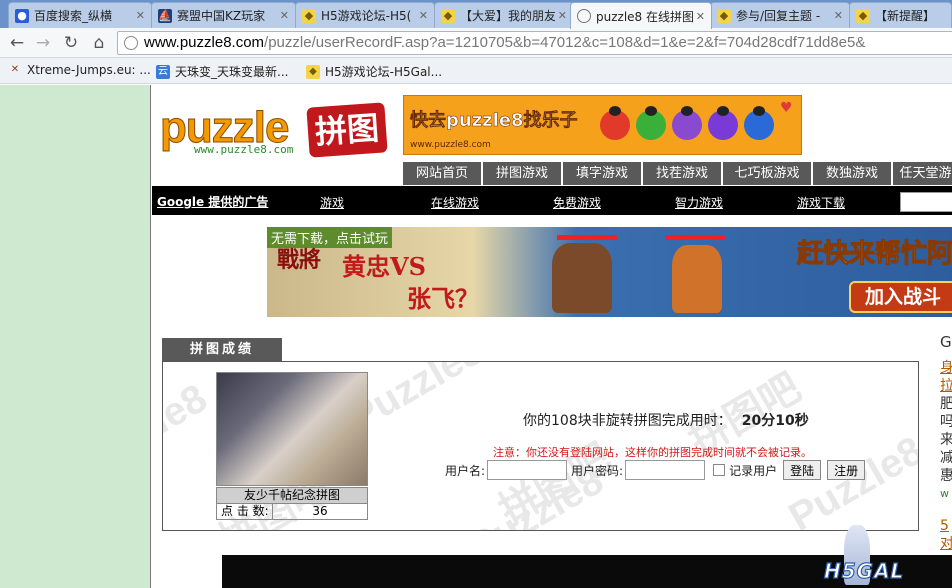 This screenshot has width=952, height=588. Describe the element at coordinates (527, 470) in the screenshot. I see `username-input` at that location.